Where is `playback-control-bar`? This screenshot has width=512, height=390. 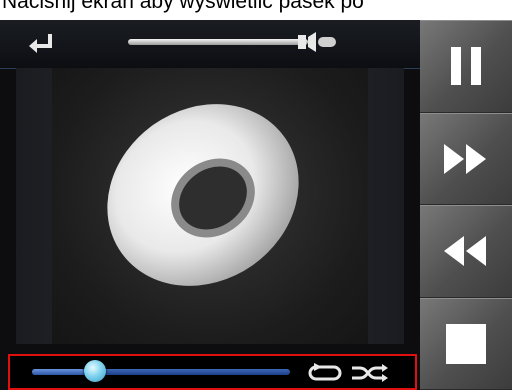 playback-control-bar is located at coordinates (212, 372).